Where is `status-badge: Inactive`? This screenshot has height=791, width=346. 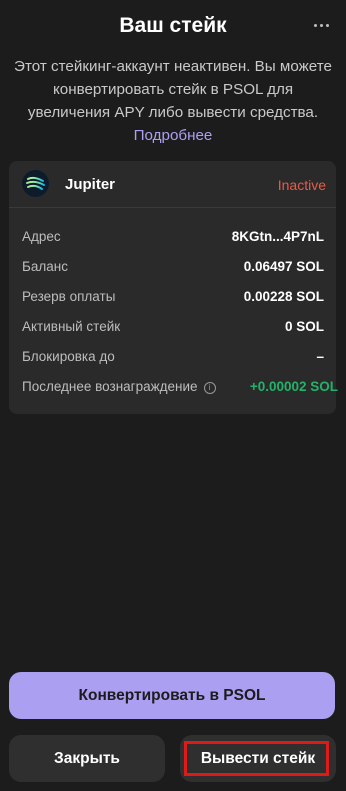
status-badge: Inactive is located at coordinates (301, 185).